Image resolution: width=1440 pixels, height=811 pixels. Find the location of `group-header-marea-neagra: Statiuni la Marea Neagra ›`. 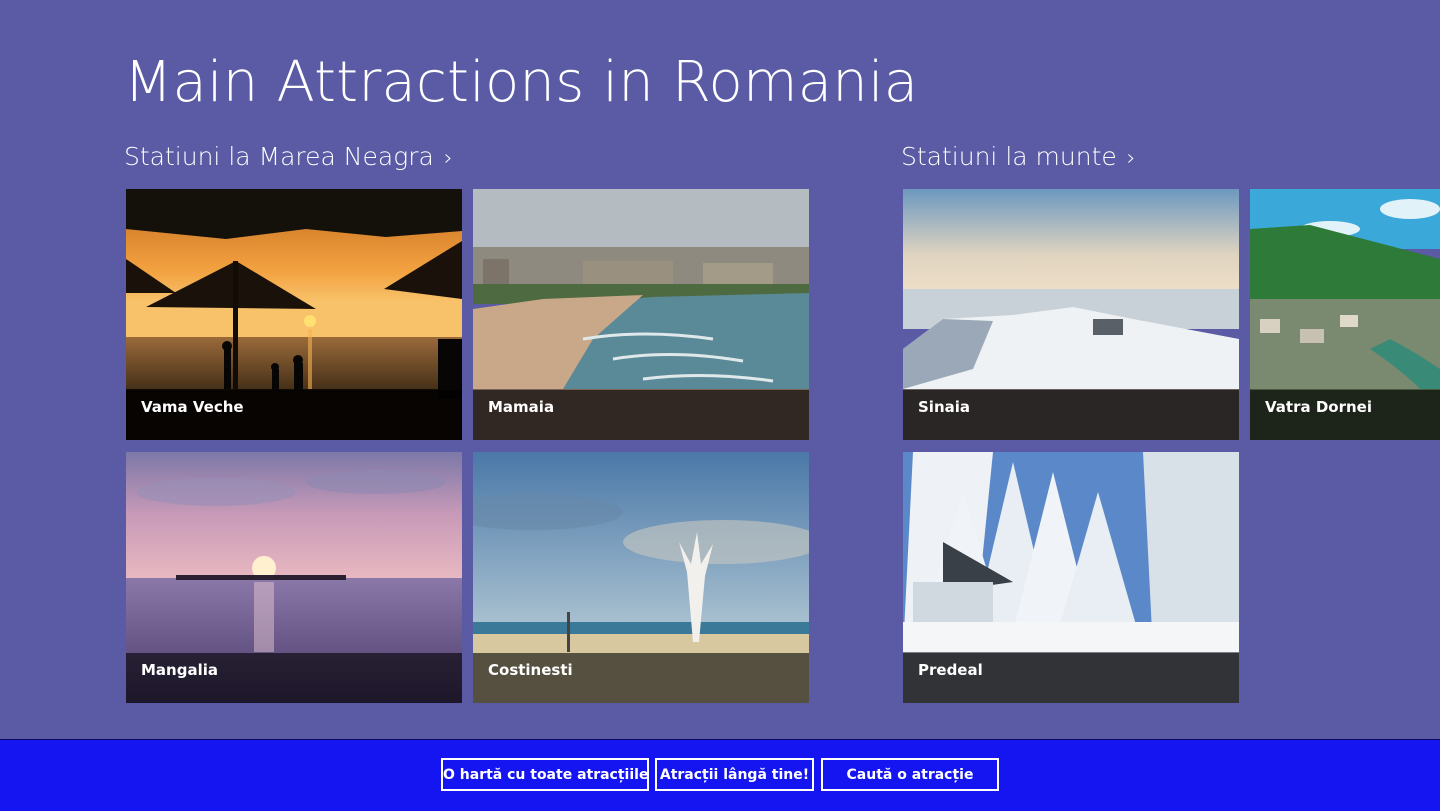

group-header-marea-neagra: Statiuni la Marea Neagra › is located at coordinates (288, 156).